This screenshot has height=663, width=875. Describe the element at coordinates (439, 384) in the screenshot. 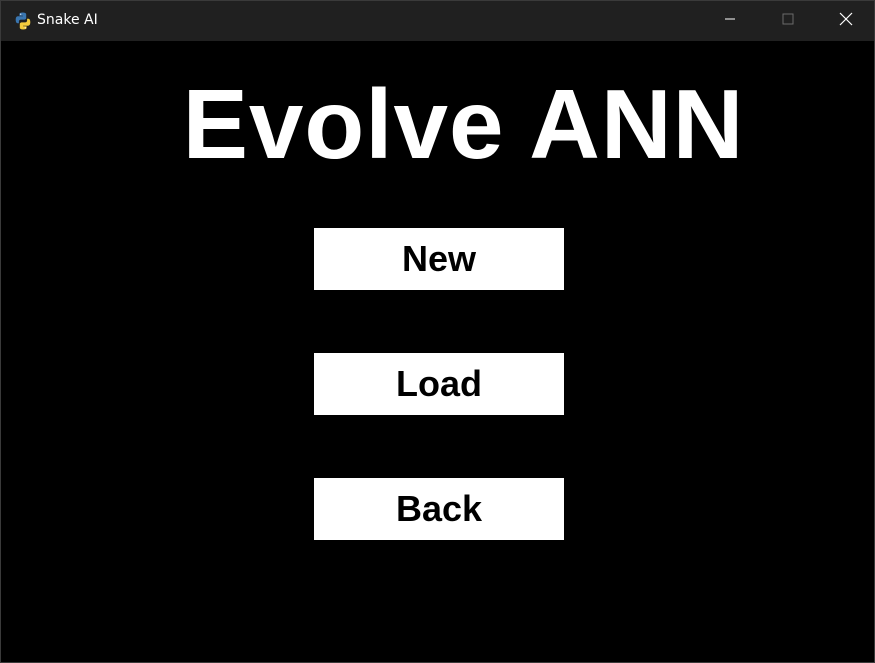

I see `load-button: Load` at that location.